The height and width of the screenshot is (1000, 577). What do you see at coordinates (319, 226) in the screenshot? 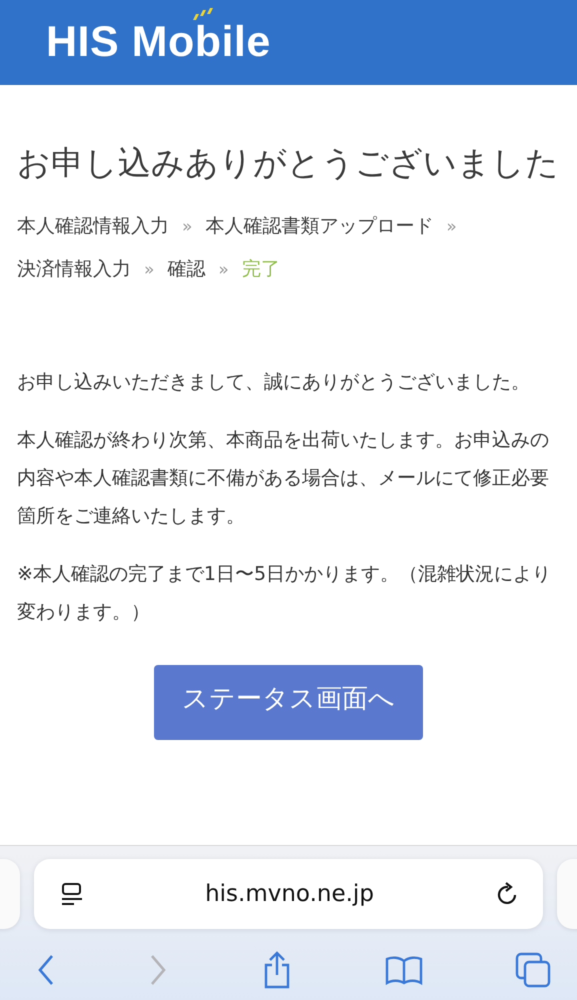
I see `breadcrumb-step: 本人確認書類アップロード` at bounding box center [319, 226].